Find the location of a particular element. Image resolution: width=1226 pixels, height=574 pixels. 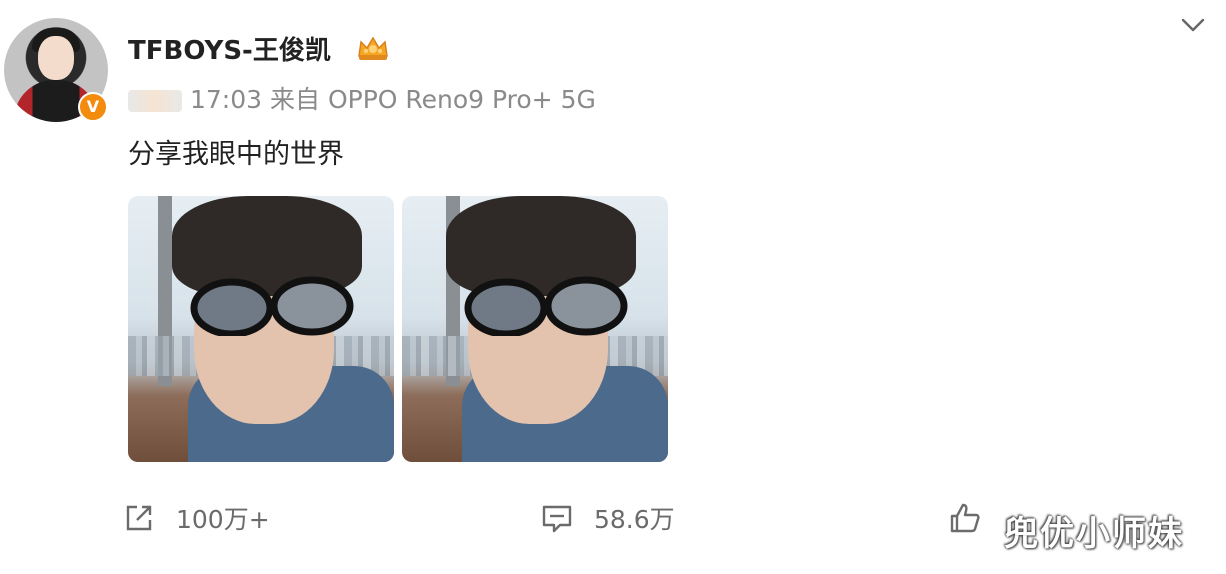

avatar-face is located at coordinates (56, 58).